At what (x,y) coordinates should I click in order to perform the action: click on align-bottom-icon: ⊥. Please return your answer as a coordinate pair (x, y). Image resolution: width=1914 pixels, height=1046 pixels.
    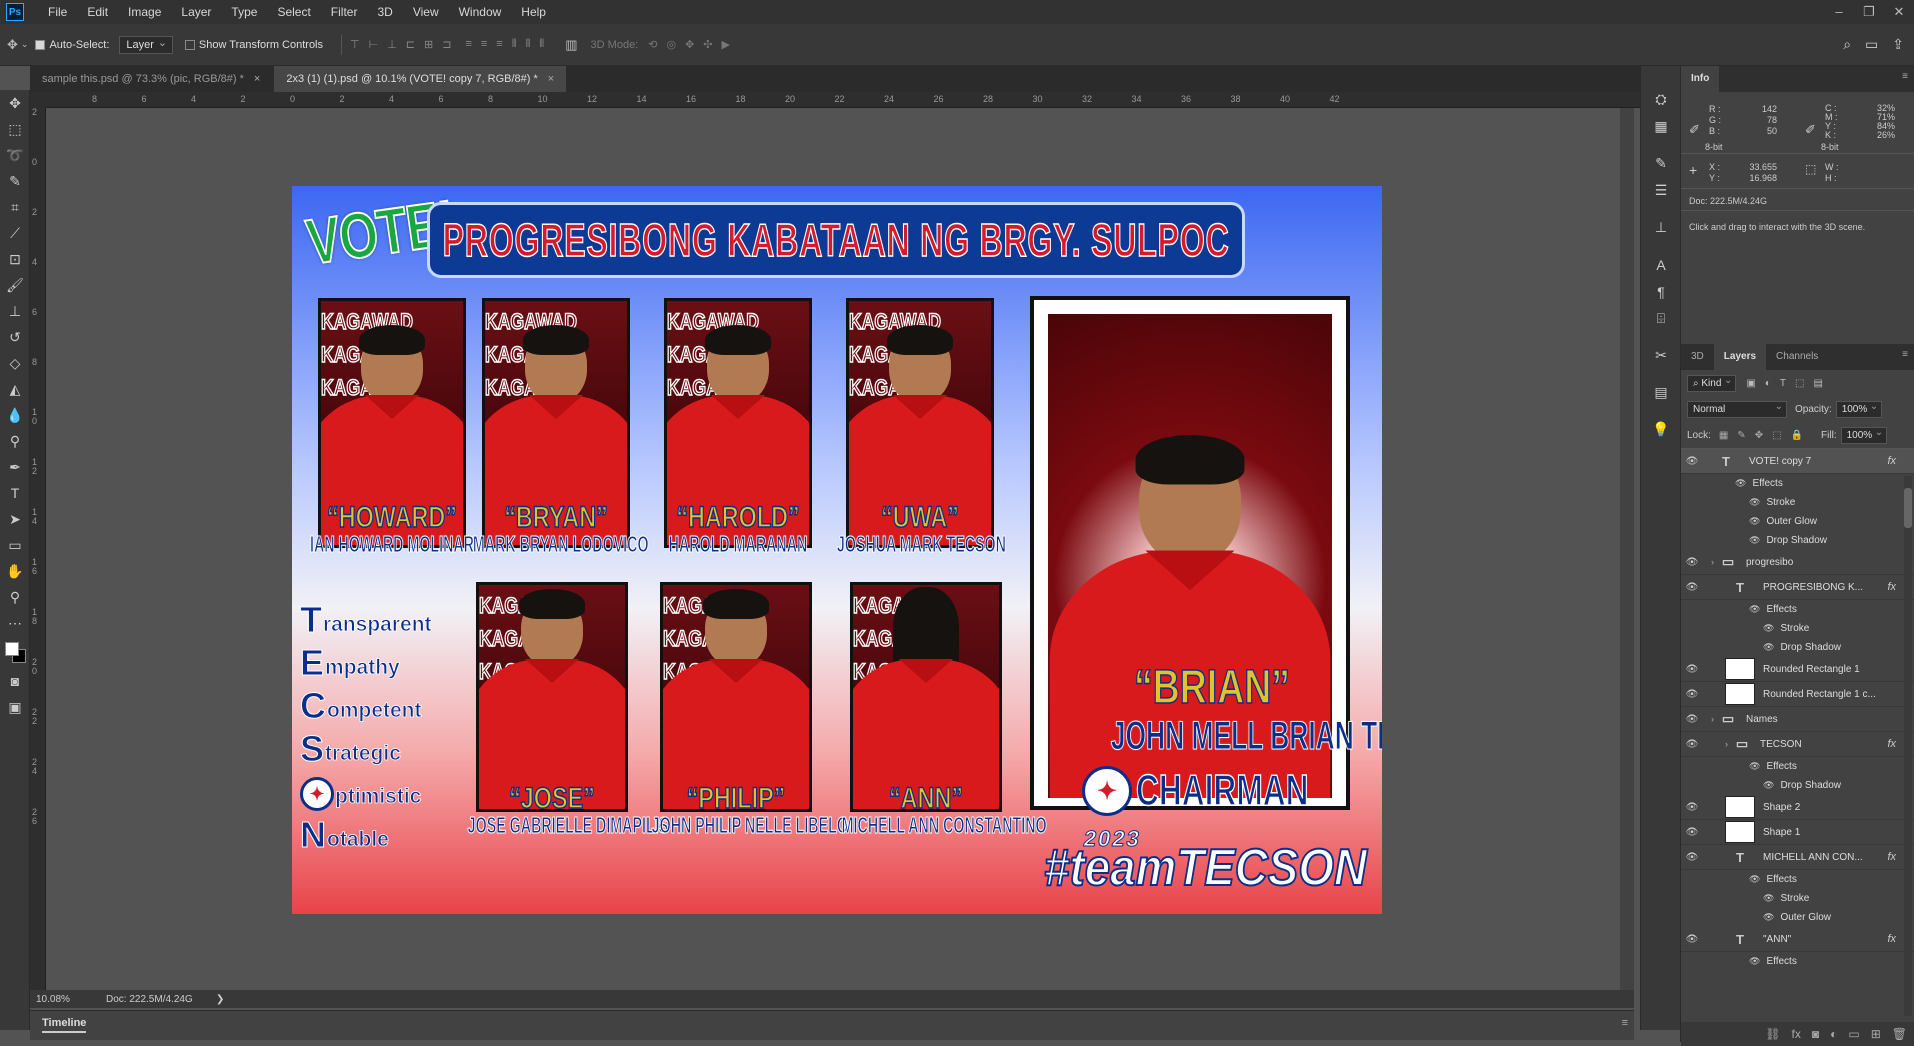
    Looking at the image, I should click on (392, 44).